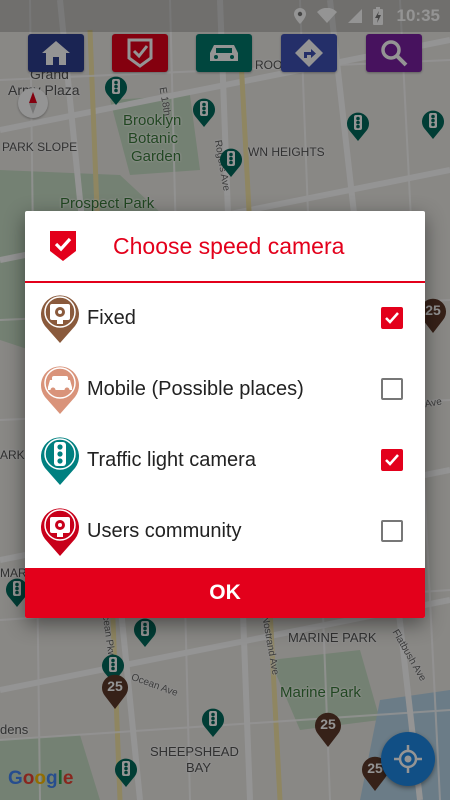 This screenshot has width=450, height=800. I want to click on option-checkbox-fixed, so click(392, 318).